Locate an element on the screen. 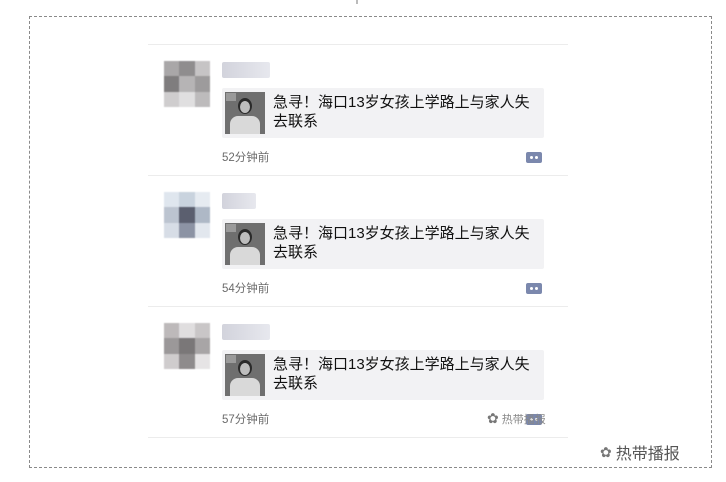 This screenshot has width=726, height=482. timestamp: 57分钟前 is located at coordinates (246, 420).